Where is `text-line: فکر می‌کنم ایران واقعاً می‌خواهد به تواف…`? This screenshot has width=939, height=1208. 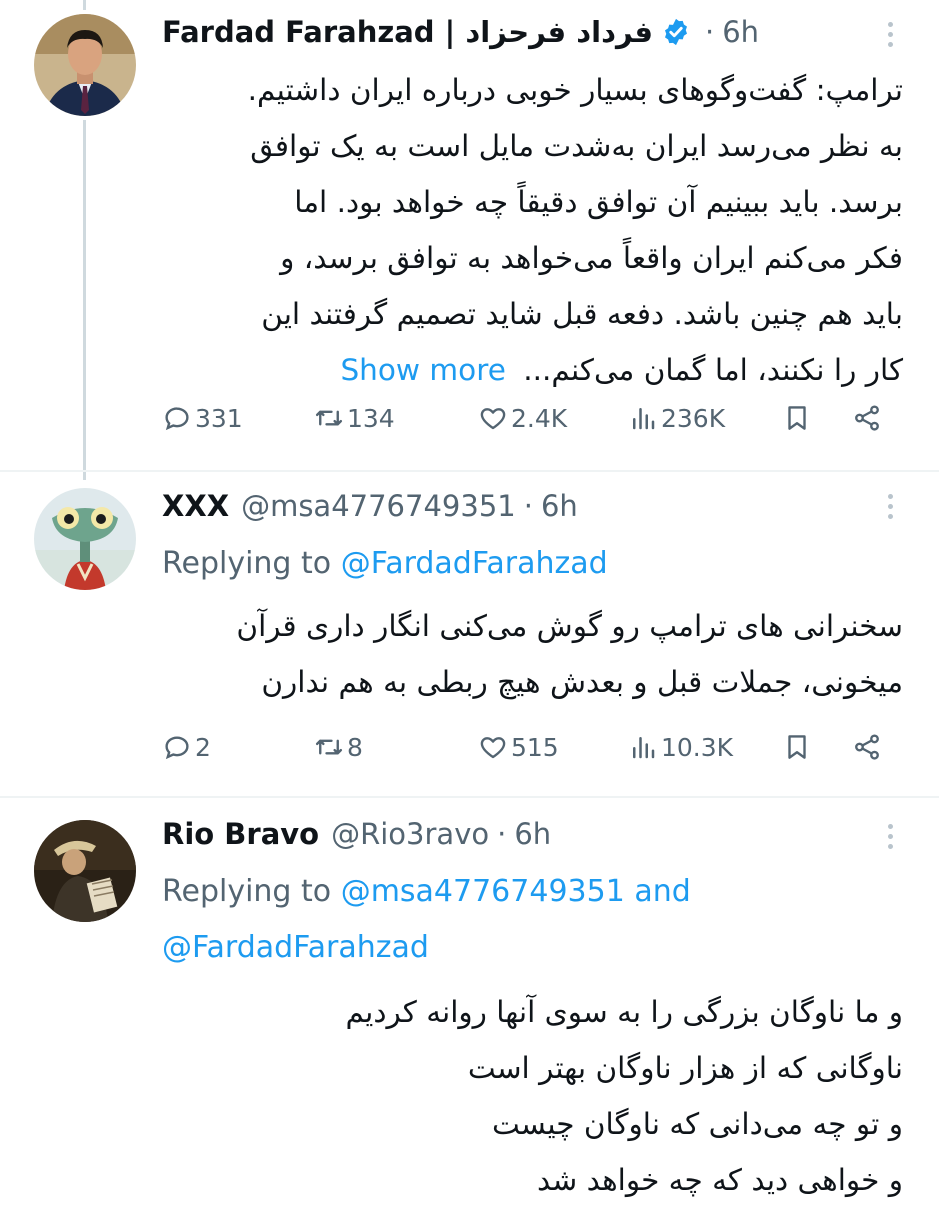
text-line: فکر می‌کنم ایران واقعاً می‌خواهد به تواف… is located at coordinates (591, 258).